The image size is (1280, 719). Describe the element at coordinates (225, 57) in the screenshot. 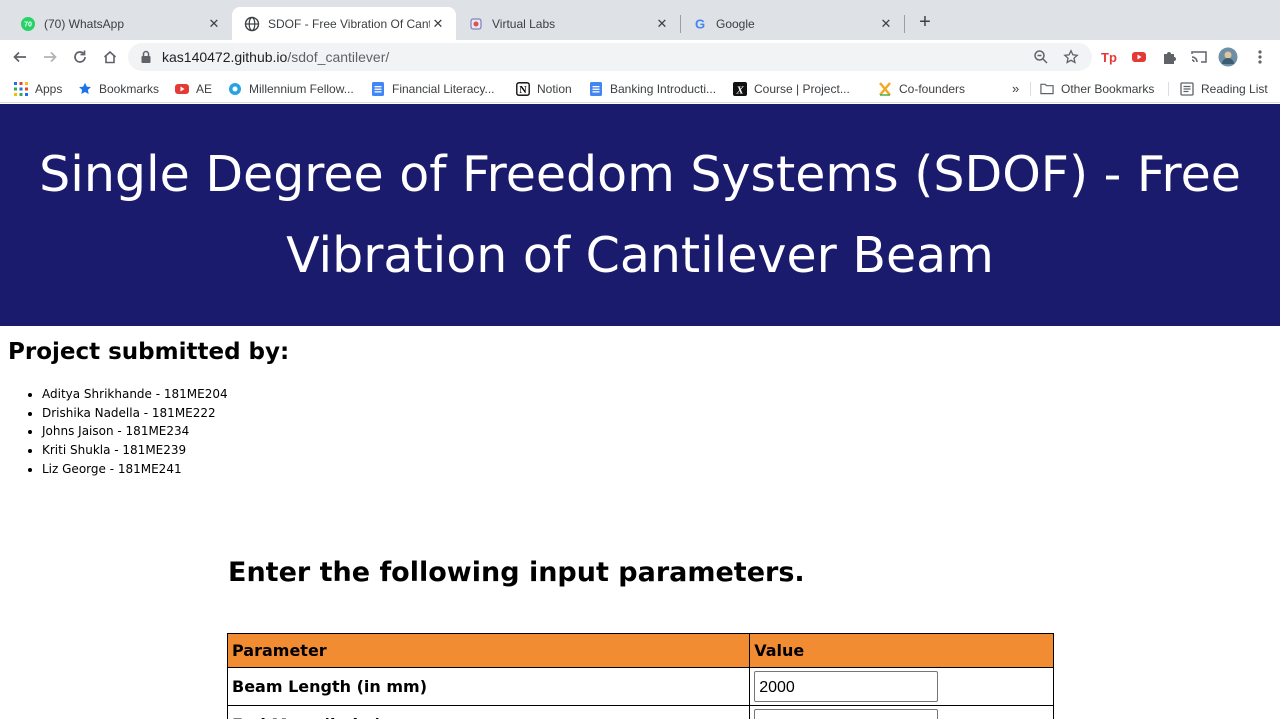

I see `url-host: kas140472.github.io` at that location.